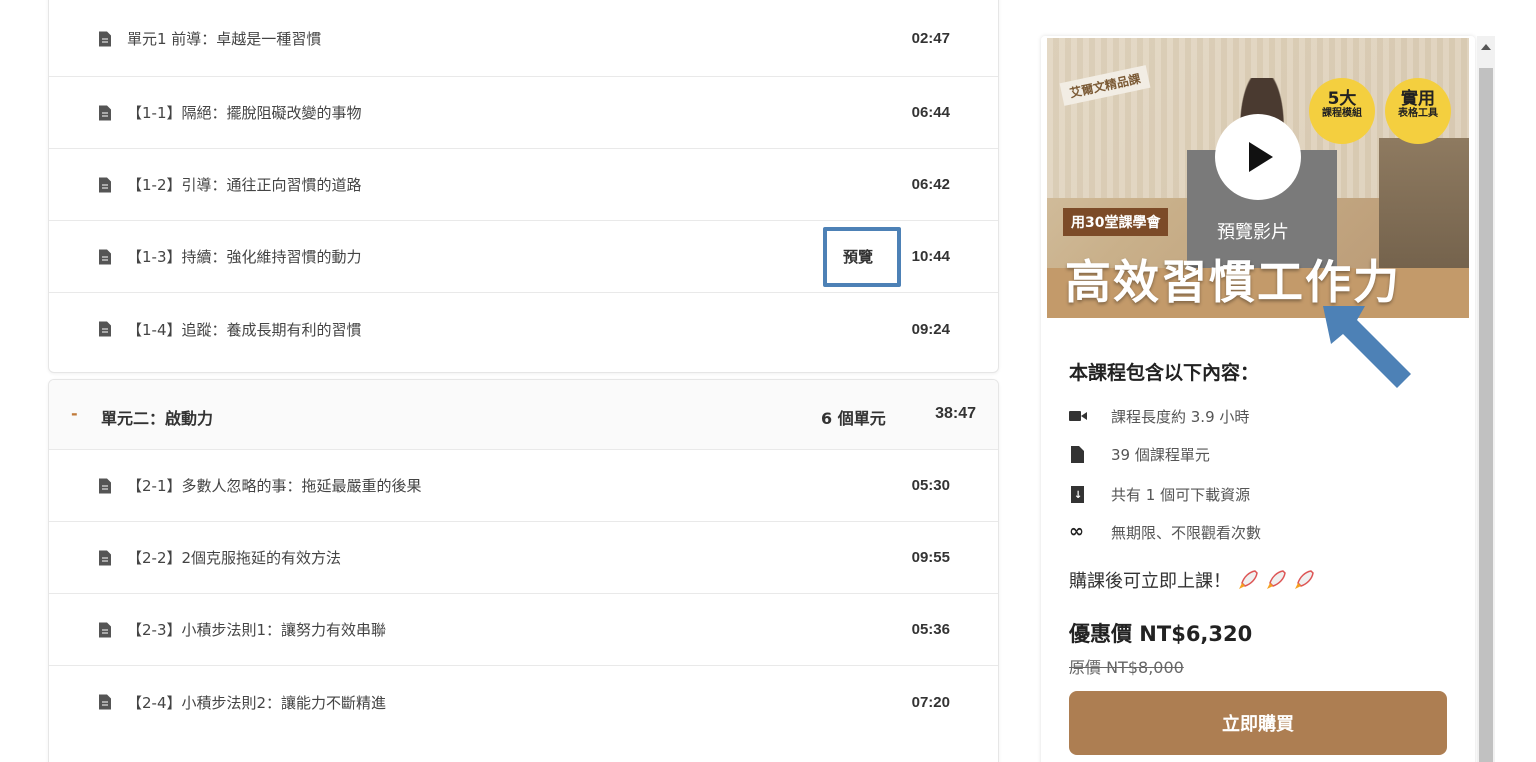 The height and width of the screenshot is (762, 1536). I want to click on lecture-row: 【2-4】小積步法則2：讓能力不斷精進 07:20, so click(523, 702).